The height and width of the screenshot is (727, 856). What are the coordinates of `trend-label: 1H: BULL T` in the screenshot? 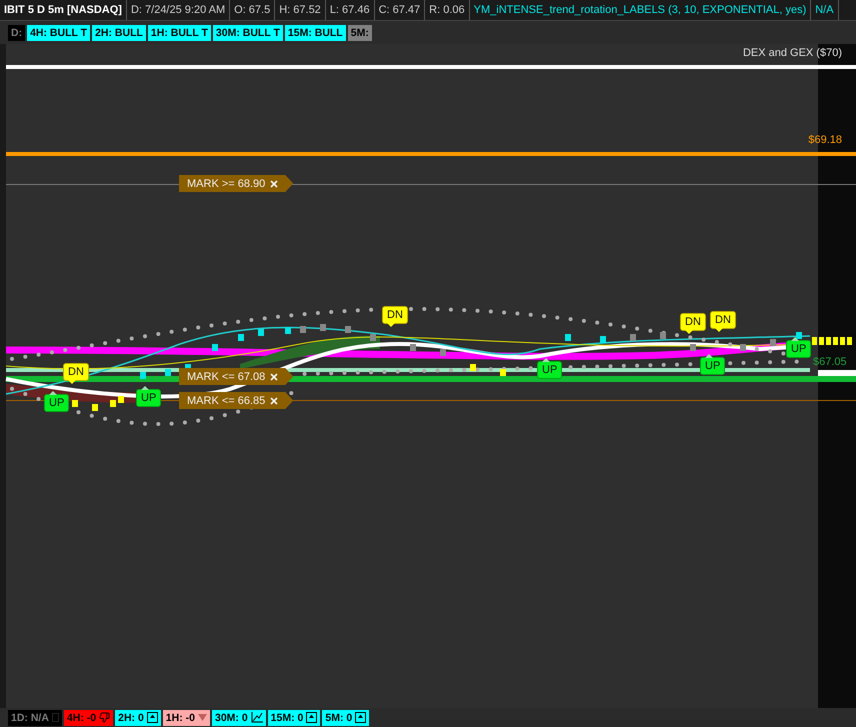 It's located at (179, 32).